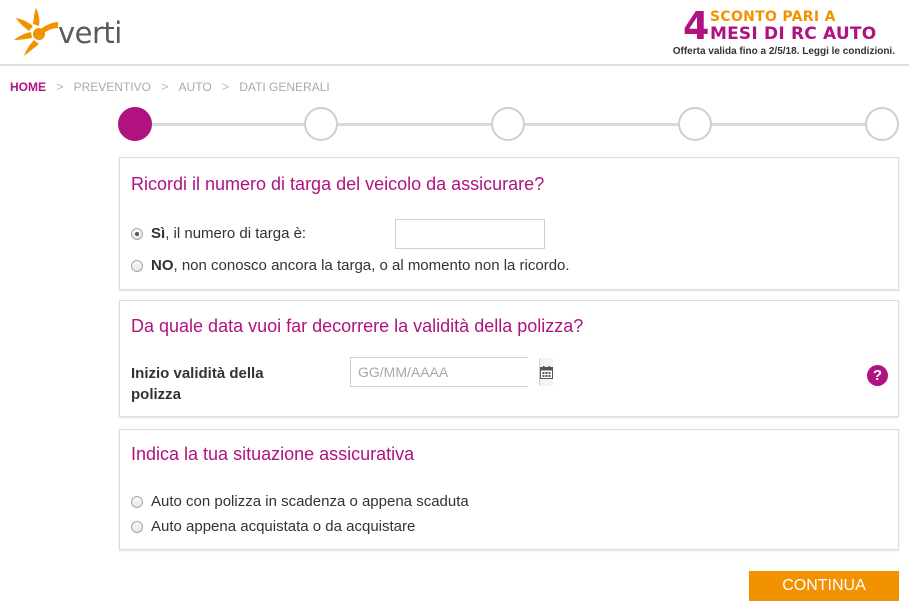 This screenshot has width=909, height=609. What do you see at coordinates (162, 265) in the screenshot?
I see `option-no-strong: NO` at bounding box center [162, 265].